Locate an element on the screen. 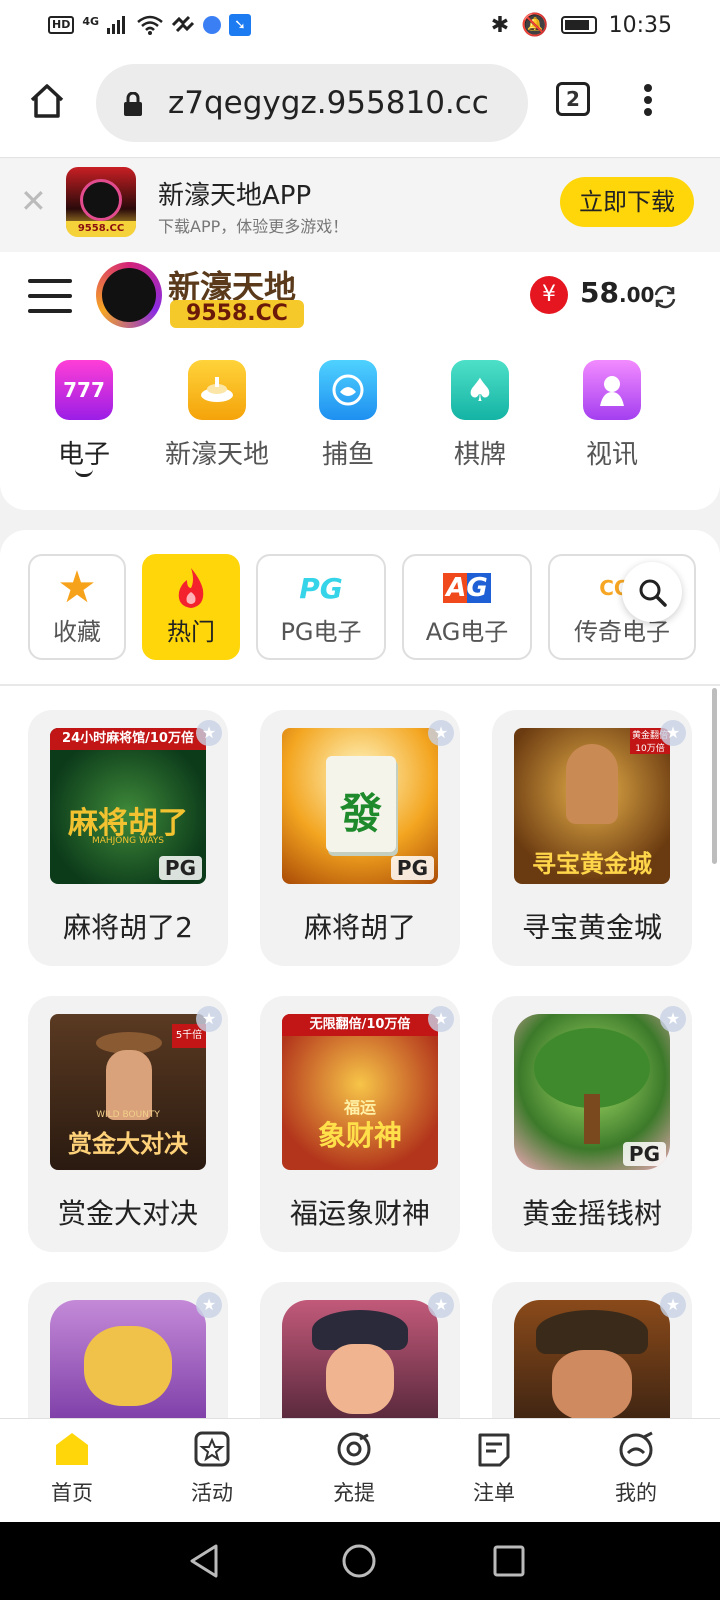 The width and height of the screenshot is (720, 1600). address-bar: z7qegygz.955810.cc is located at coordinates (312, 103).